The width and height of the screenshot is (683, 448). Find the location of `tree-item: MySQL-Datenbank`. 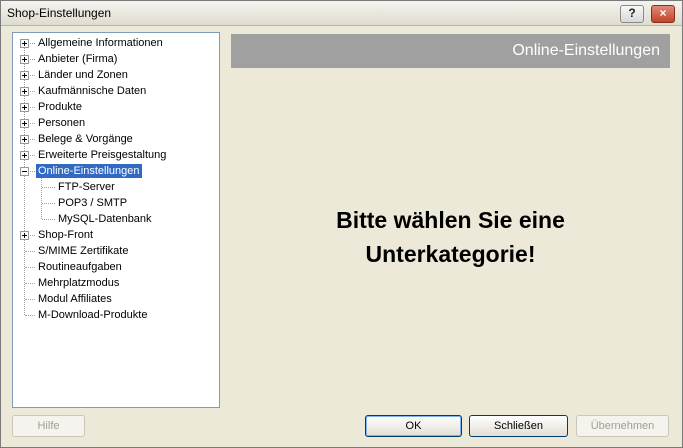

tree-item: MySQL-Datenbank is located at coordinates (113, 219).